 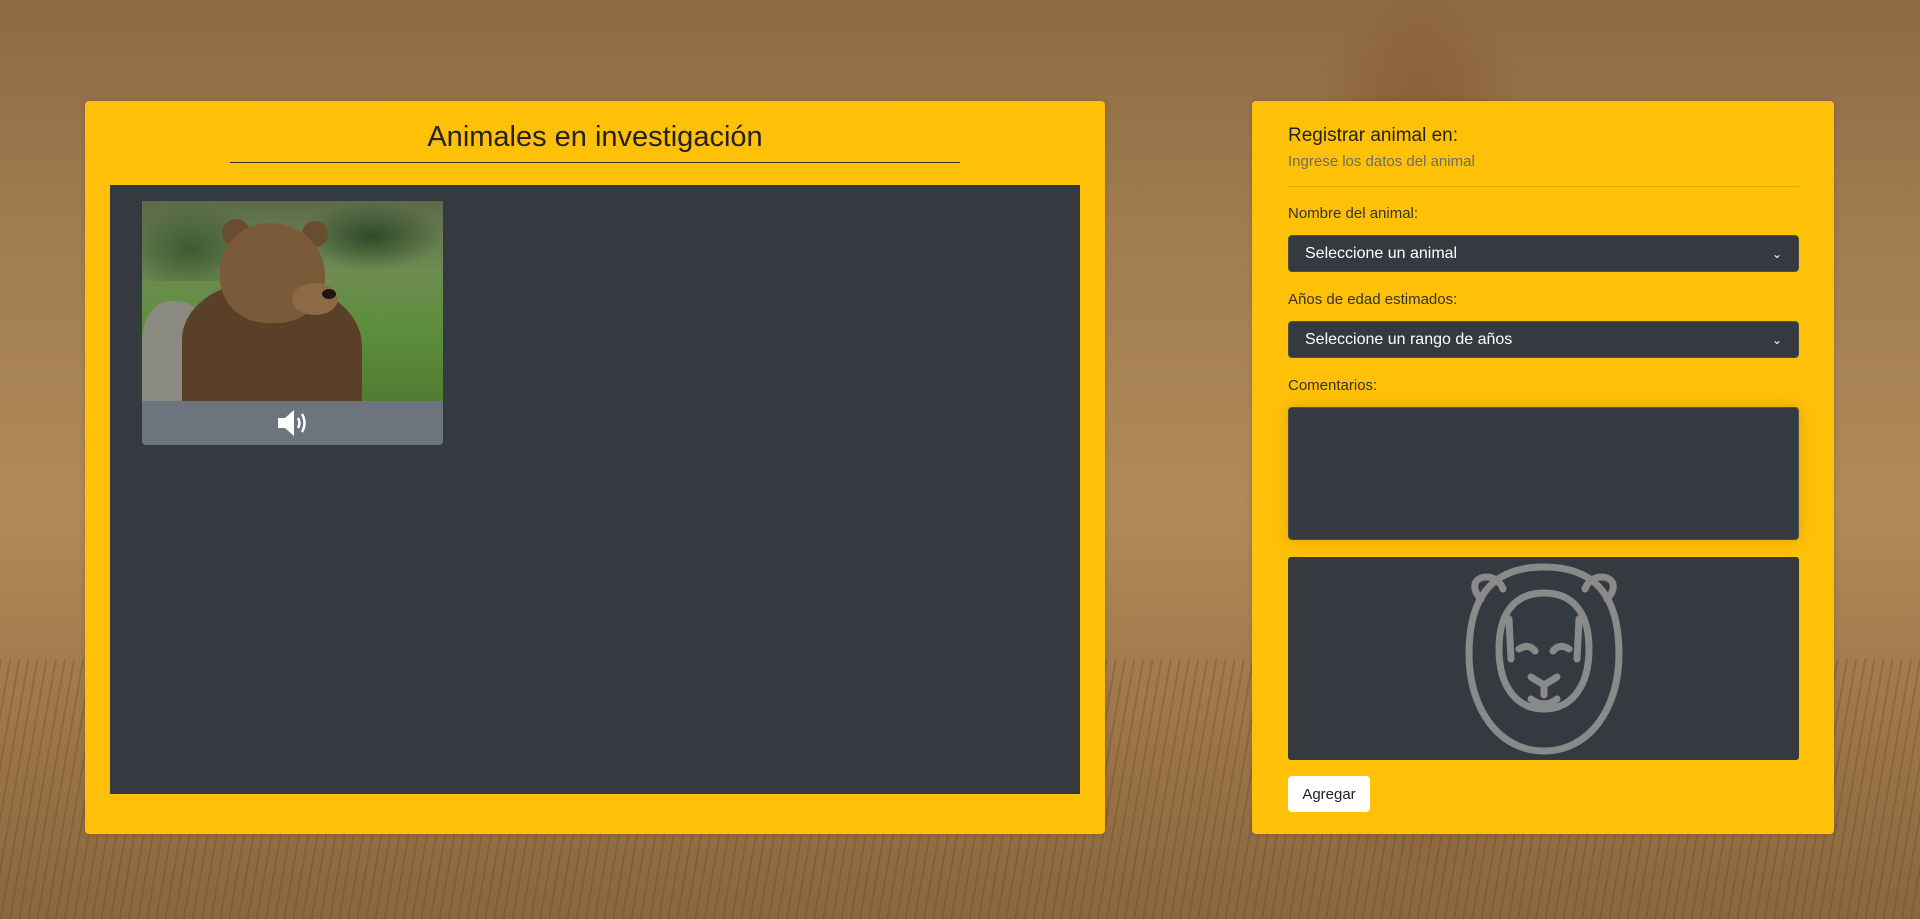 I want to click on animal-select-value: Seleccione un animal, so click(x=1381, y=253).